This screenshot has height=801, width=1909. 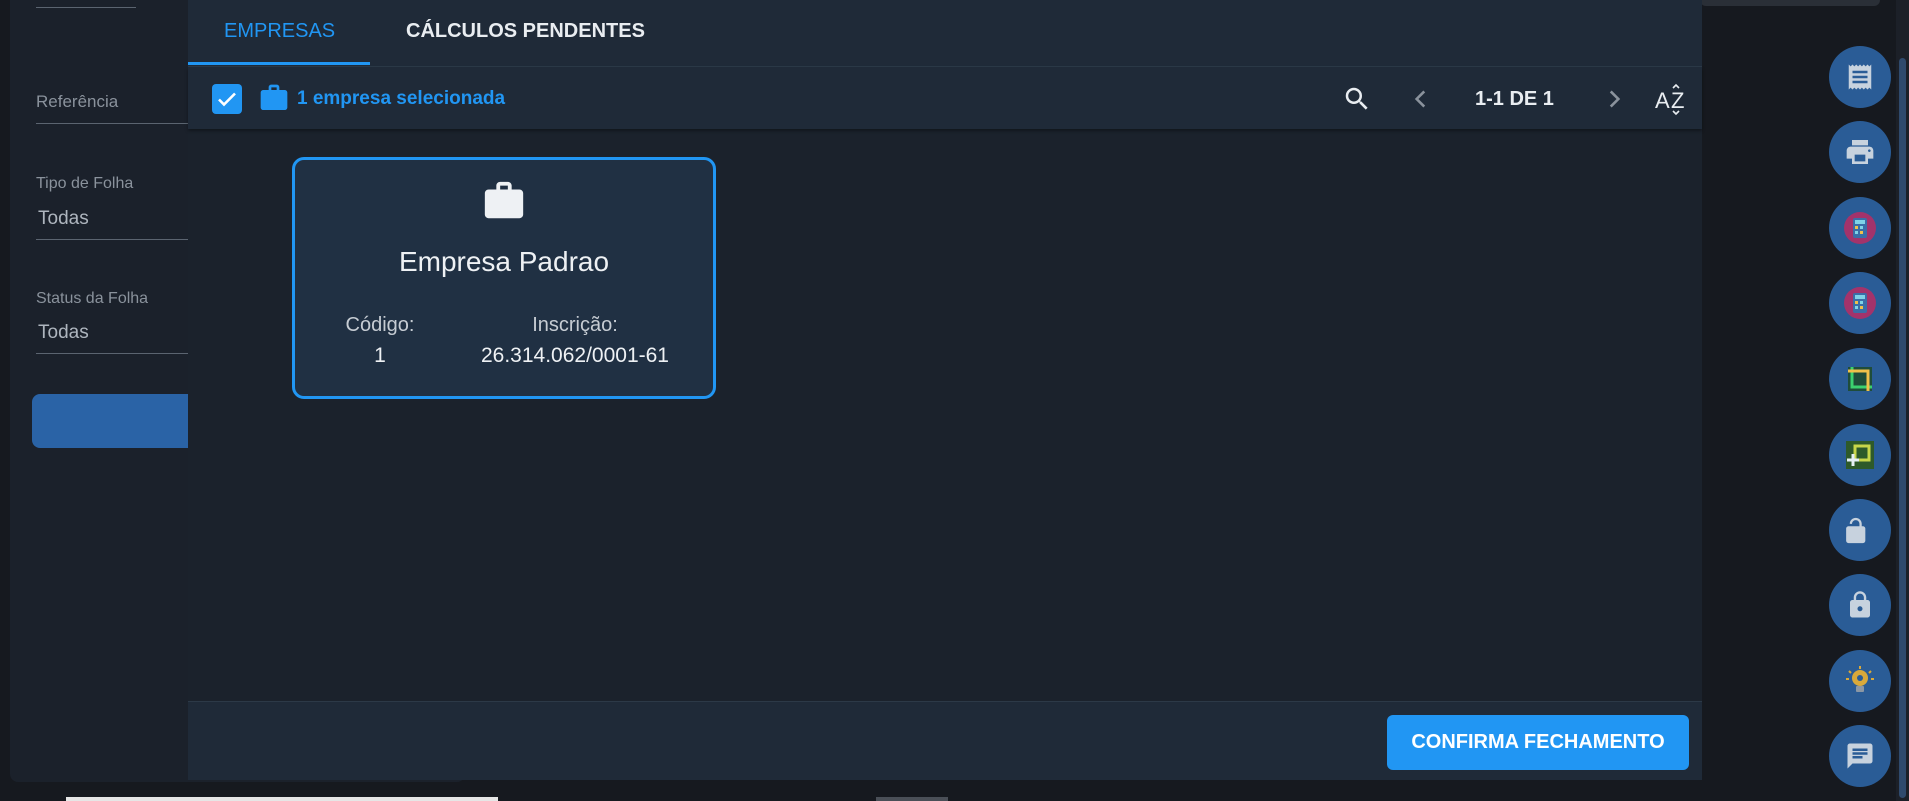 I want to click on reference-field-placeholder: Referência, so click(x=77, y=102).